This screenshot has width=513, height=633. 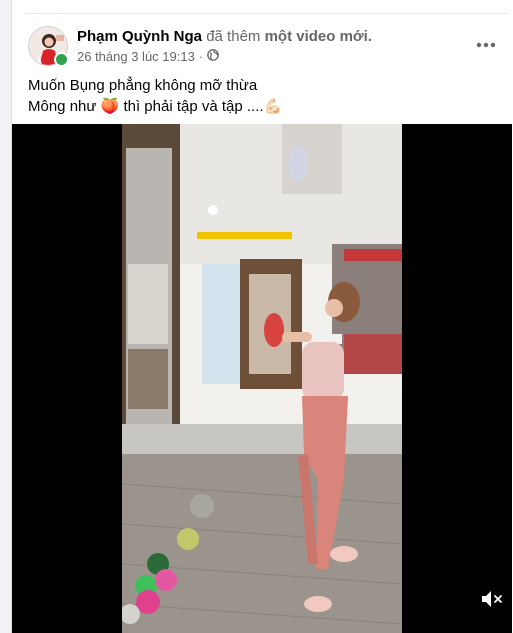 I want to click on speaker-muted-icon, so click(x=492, y=601).